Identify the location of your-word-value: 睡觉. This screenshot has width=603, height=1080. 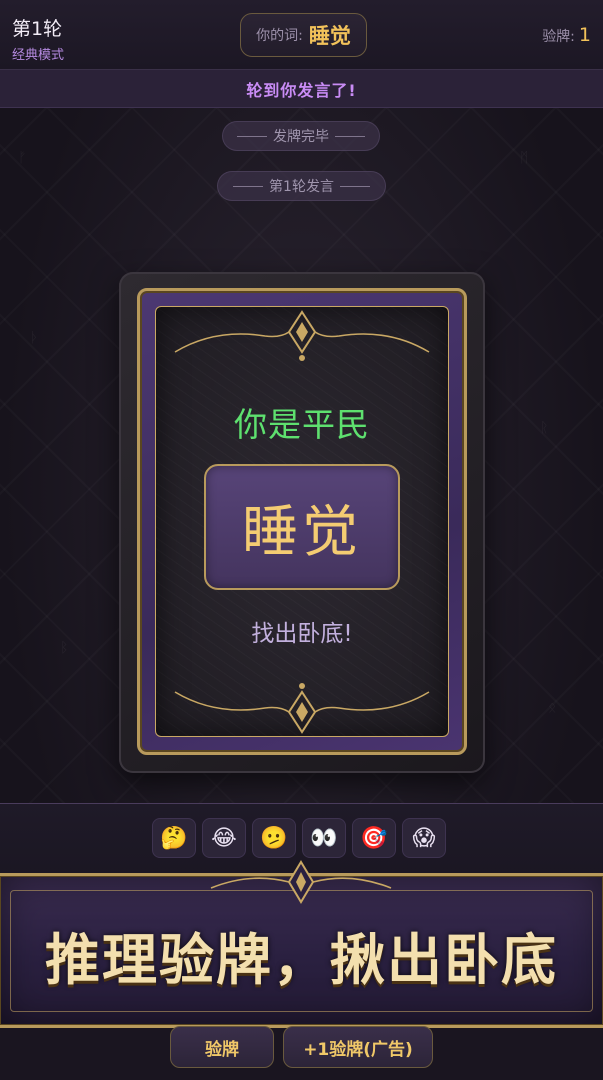
(329, 36).